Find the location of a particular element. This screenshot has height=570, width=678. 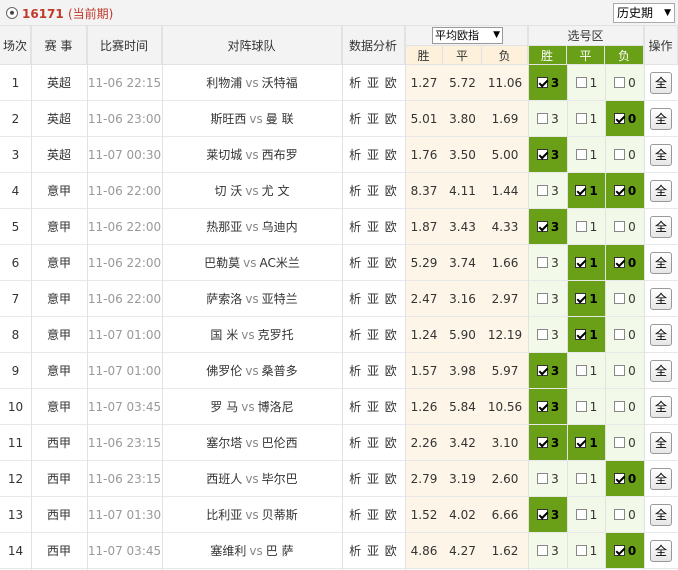

away-team: AC米兰 is located at coordinates (279, 262).